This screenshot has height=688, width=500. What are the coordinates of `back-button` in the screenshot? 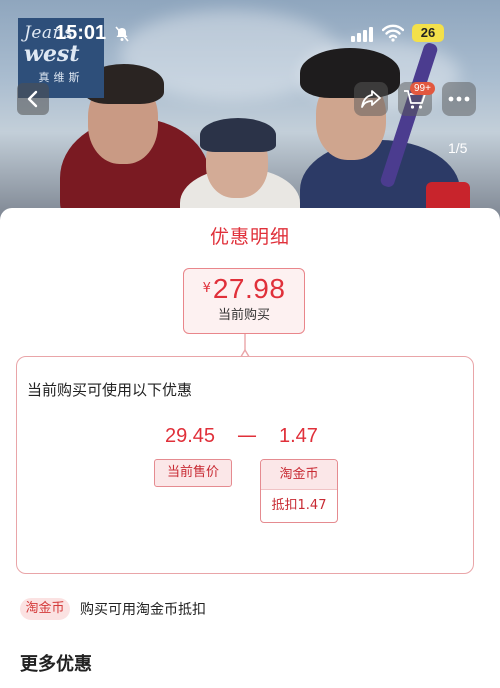 It's located at (33, 99).